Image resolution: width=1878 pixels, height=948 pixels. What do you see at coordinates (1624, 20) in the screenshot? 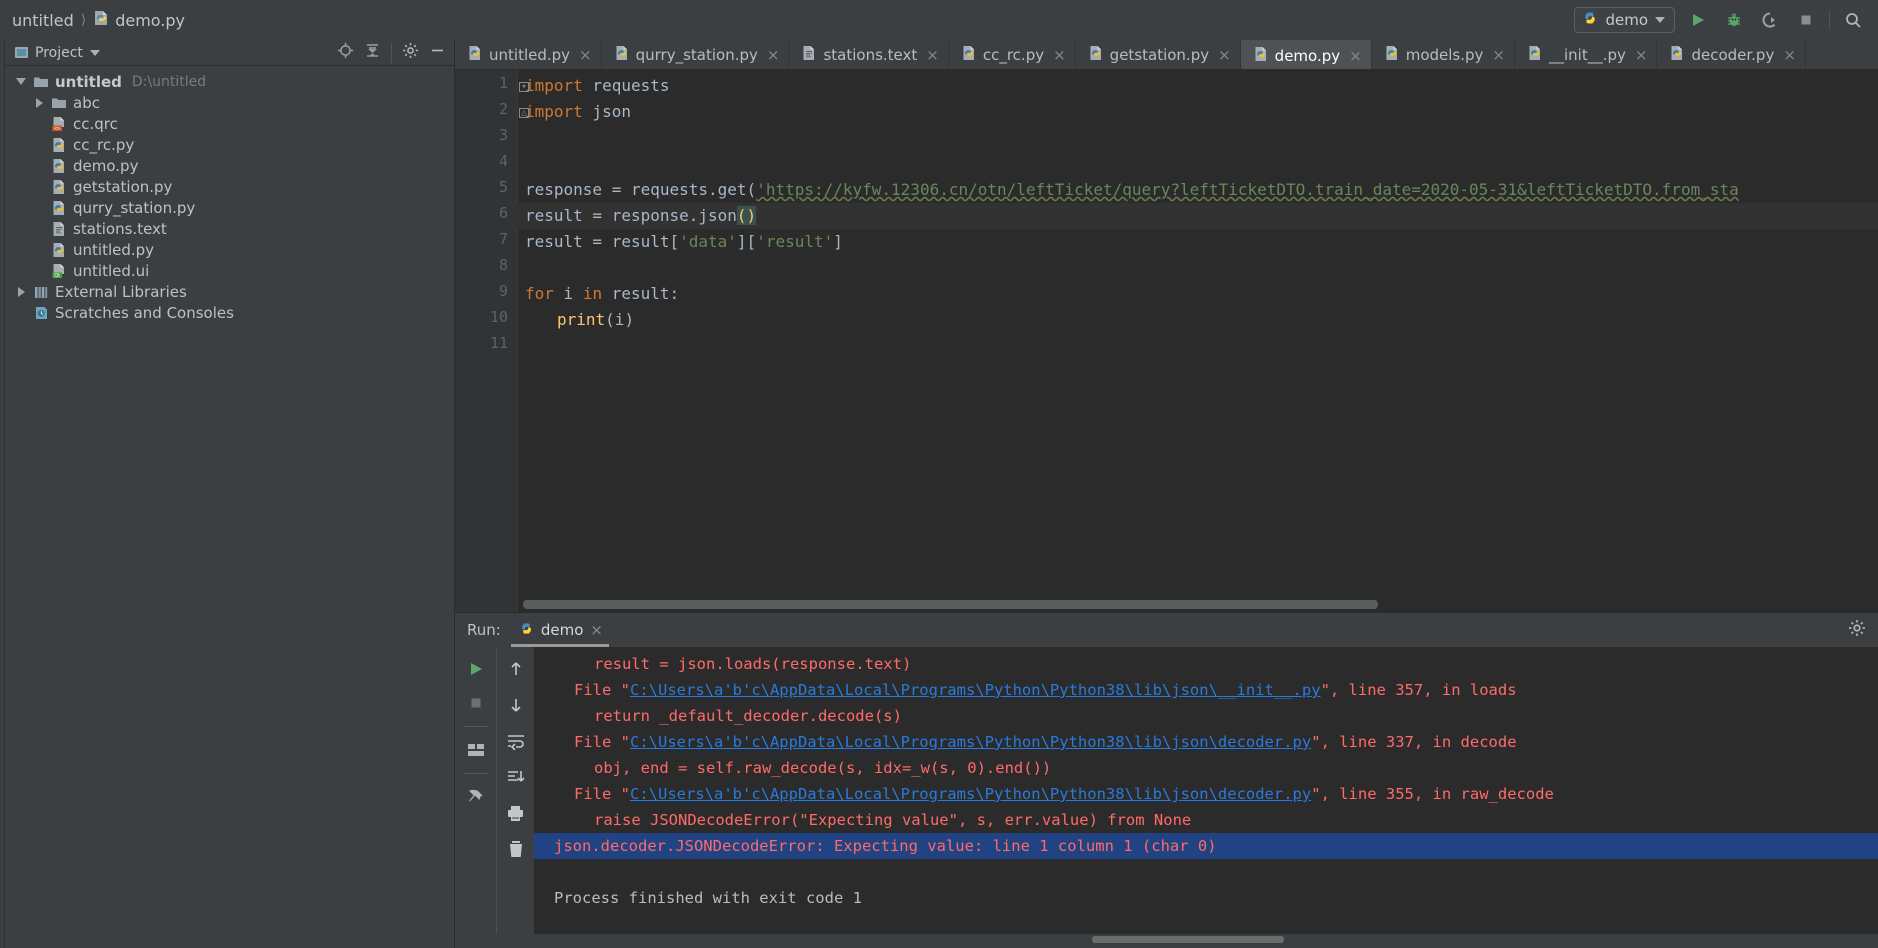
I see `run-configuration-selector: demo` at bounding box center [1624, 20].